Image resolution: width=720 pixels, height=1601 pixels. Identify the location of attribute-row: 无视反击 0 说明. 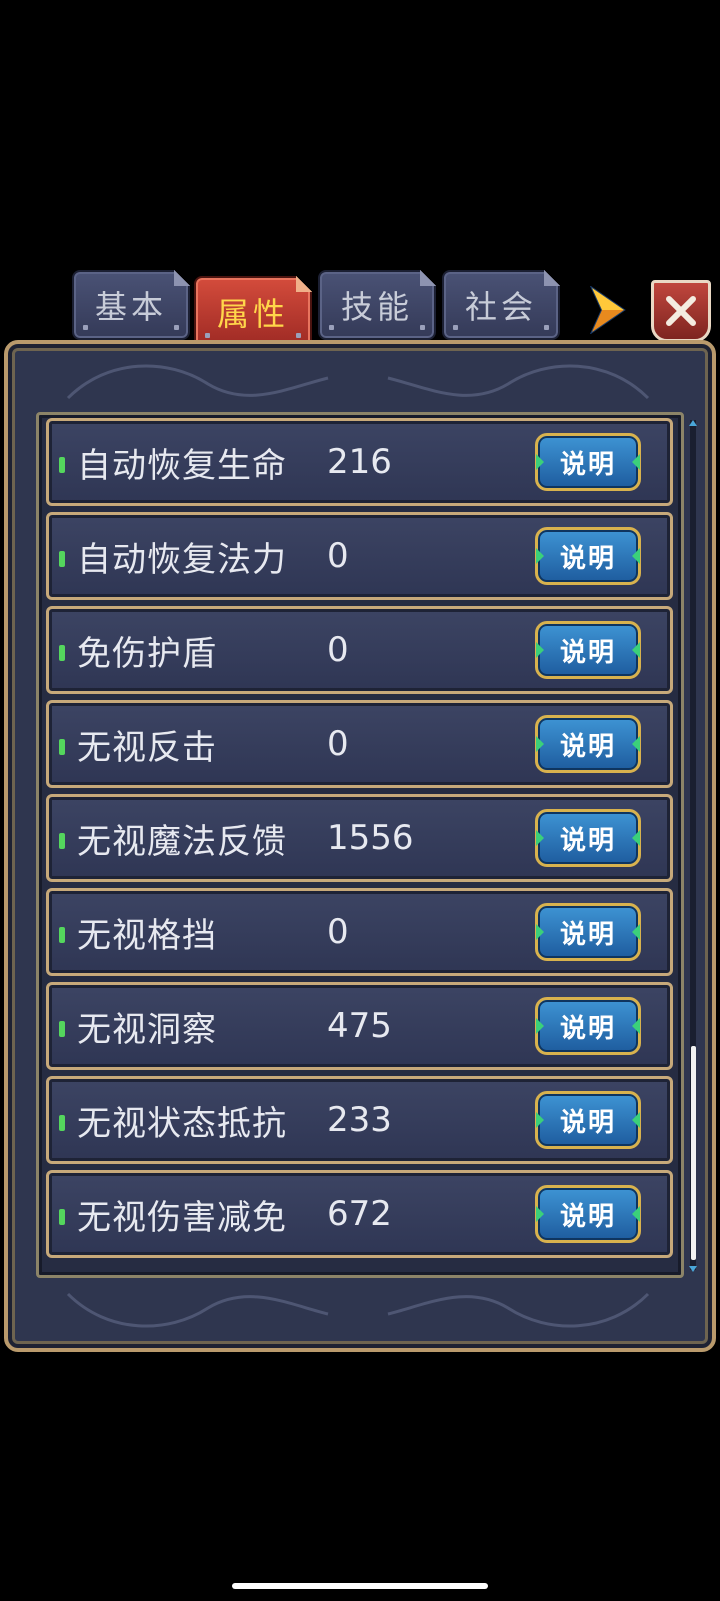
(359, 744).